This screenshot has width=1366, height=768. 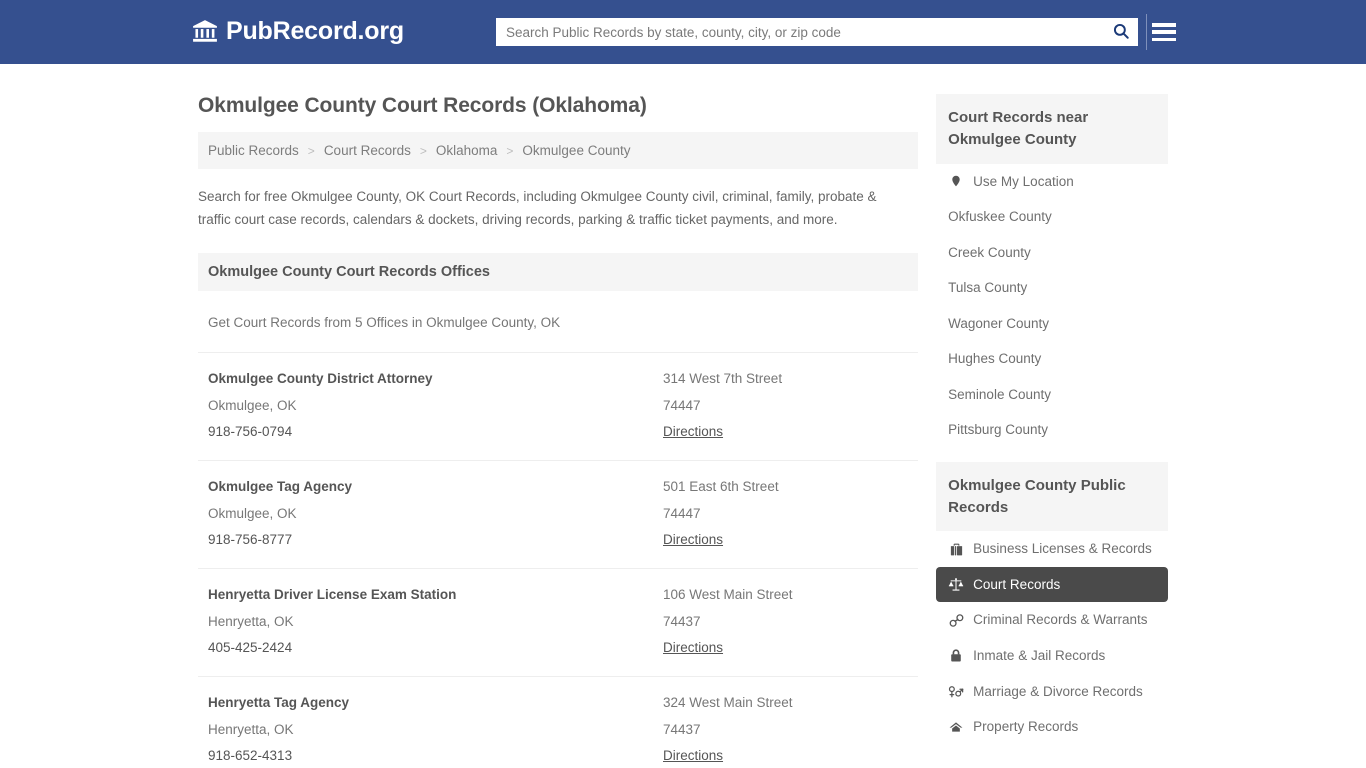 I want to click on site-header: PubRecord.org, so click(x=683, y=32).